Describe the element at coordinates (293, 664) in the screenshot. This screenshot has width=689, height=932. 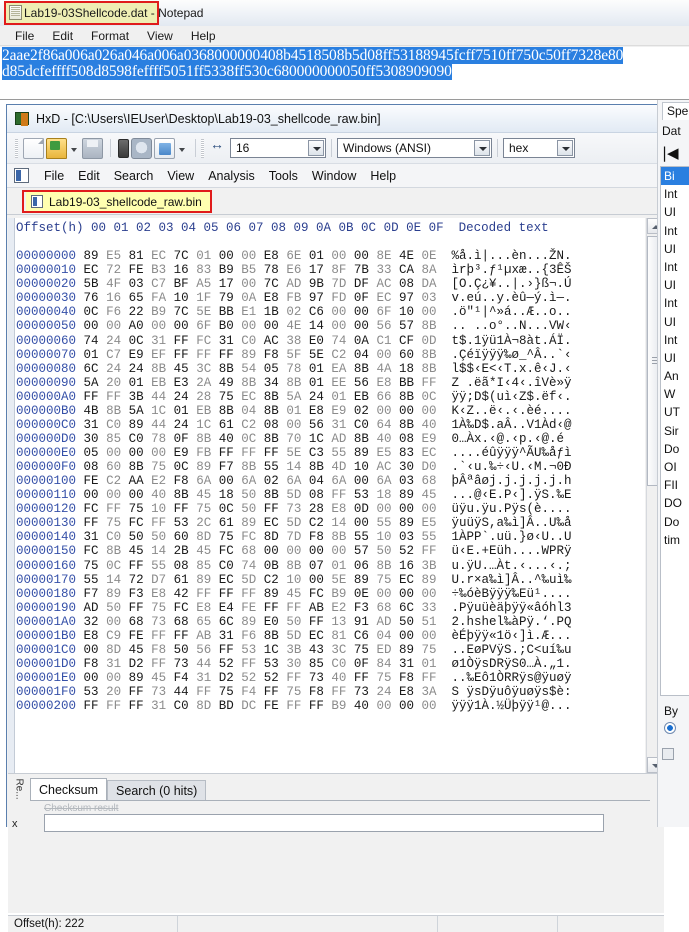
I see `hex-byte: 30` at that location.